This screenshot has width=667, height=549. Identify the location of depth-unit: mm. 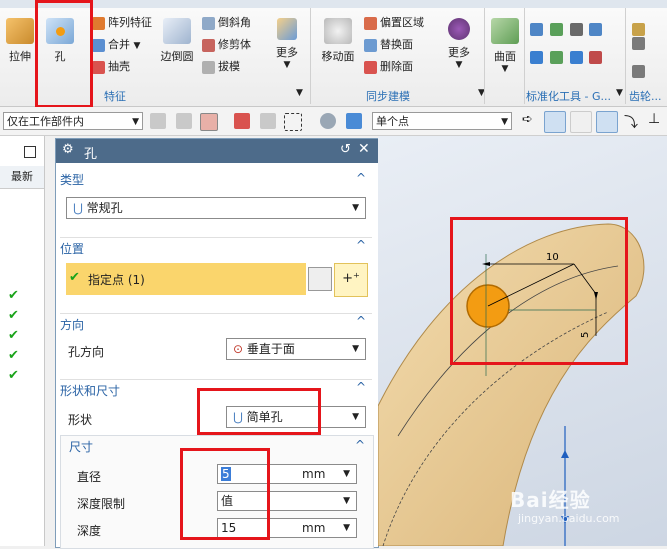
(314, 528).